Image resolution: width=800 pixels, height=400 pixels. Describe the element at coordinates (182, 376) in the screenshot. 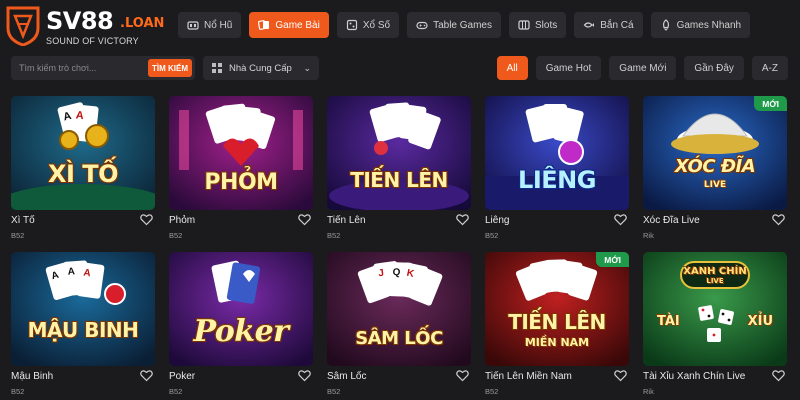

I see `game-name: Poker` at that location.